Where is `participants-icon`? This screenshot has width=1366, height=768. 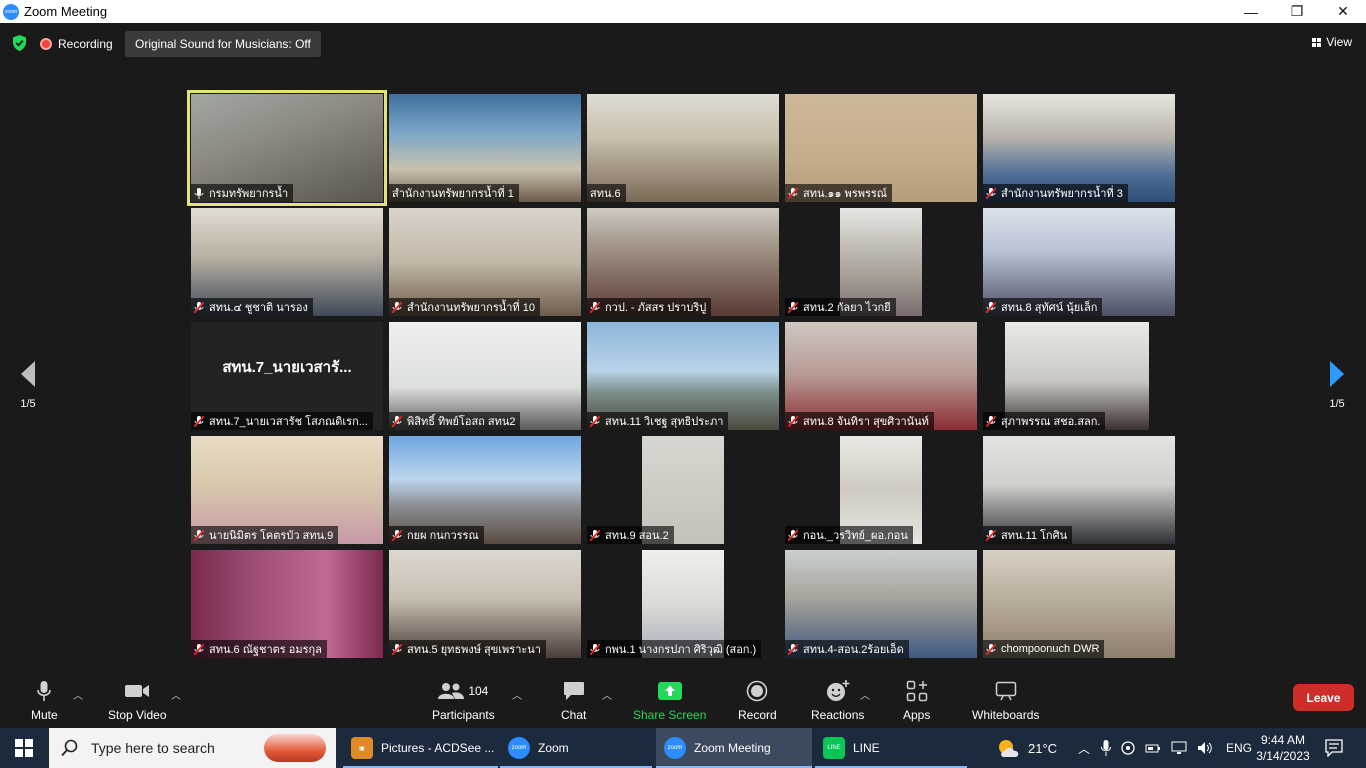 participants-icon is located at coordinates (451, 691).